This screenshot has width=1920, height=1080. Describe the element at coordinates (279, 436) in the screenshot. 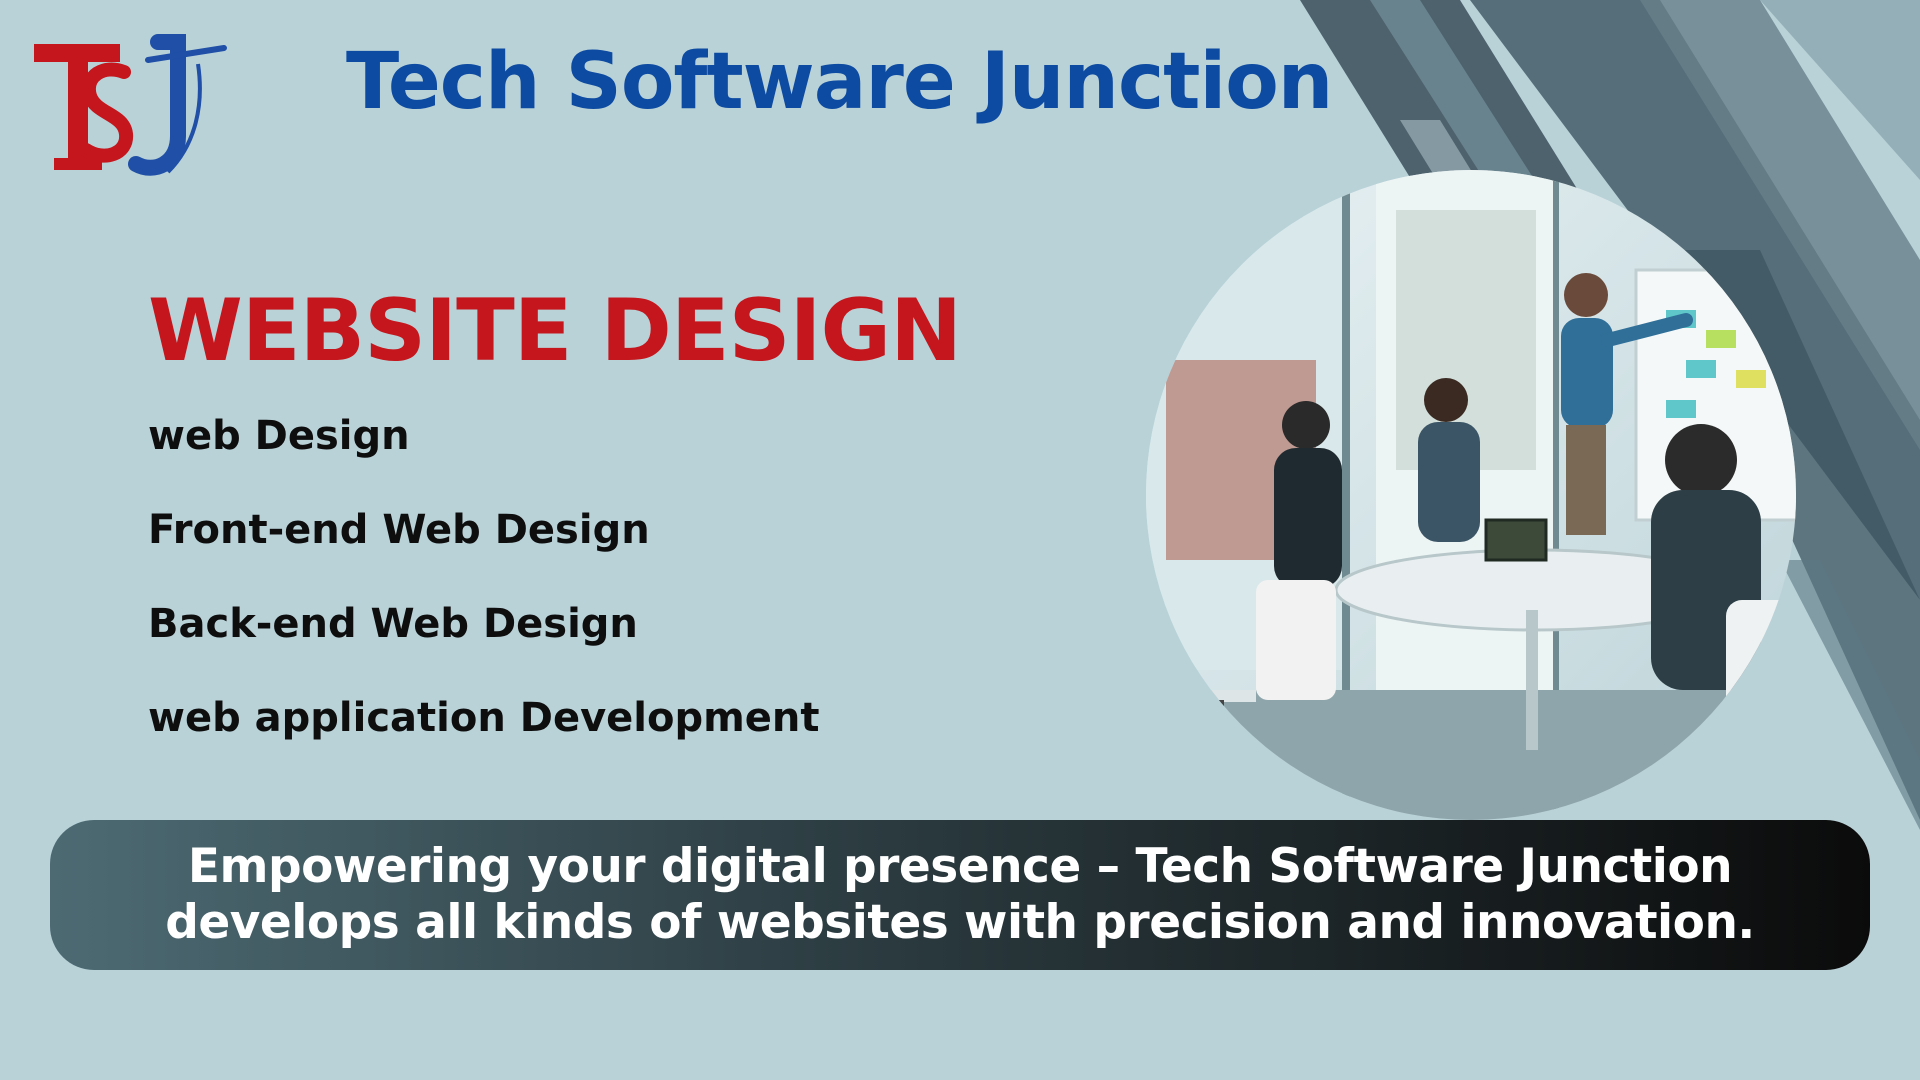

I see `service-item: web Design` at that location.